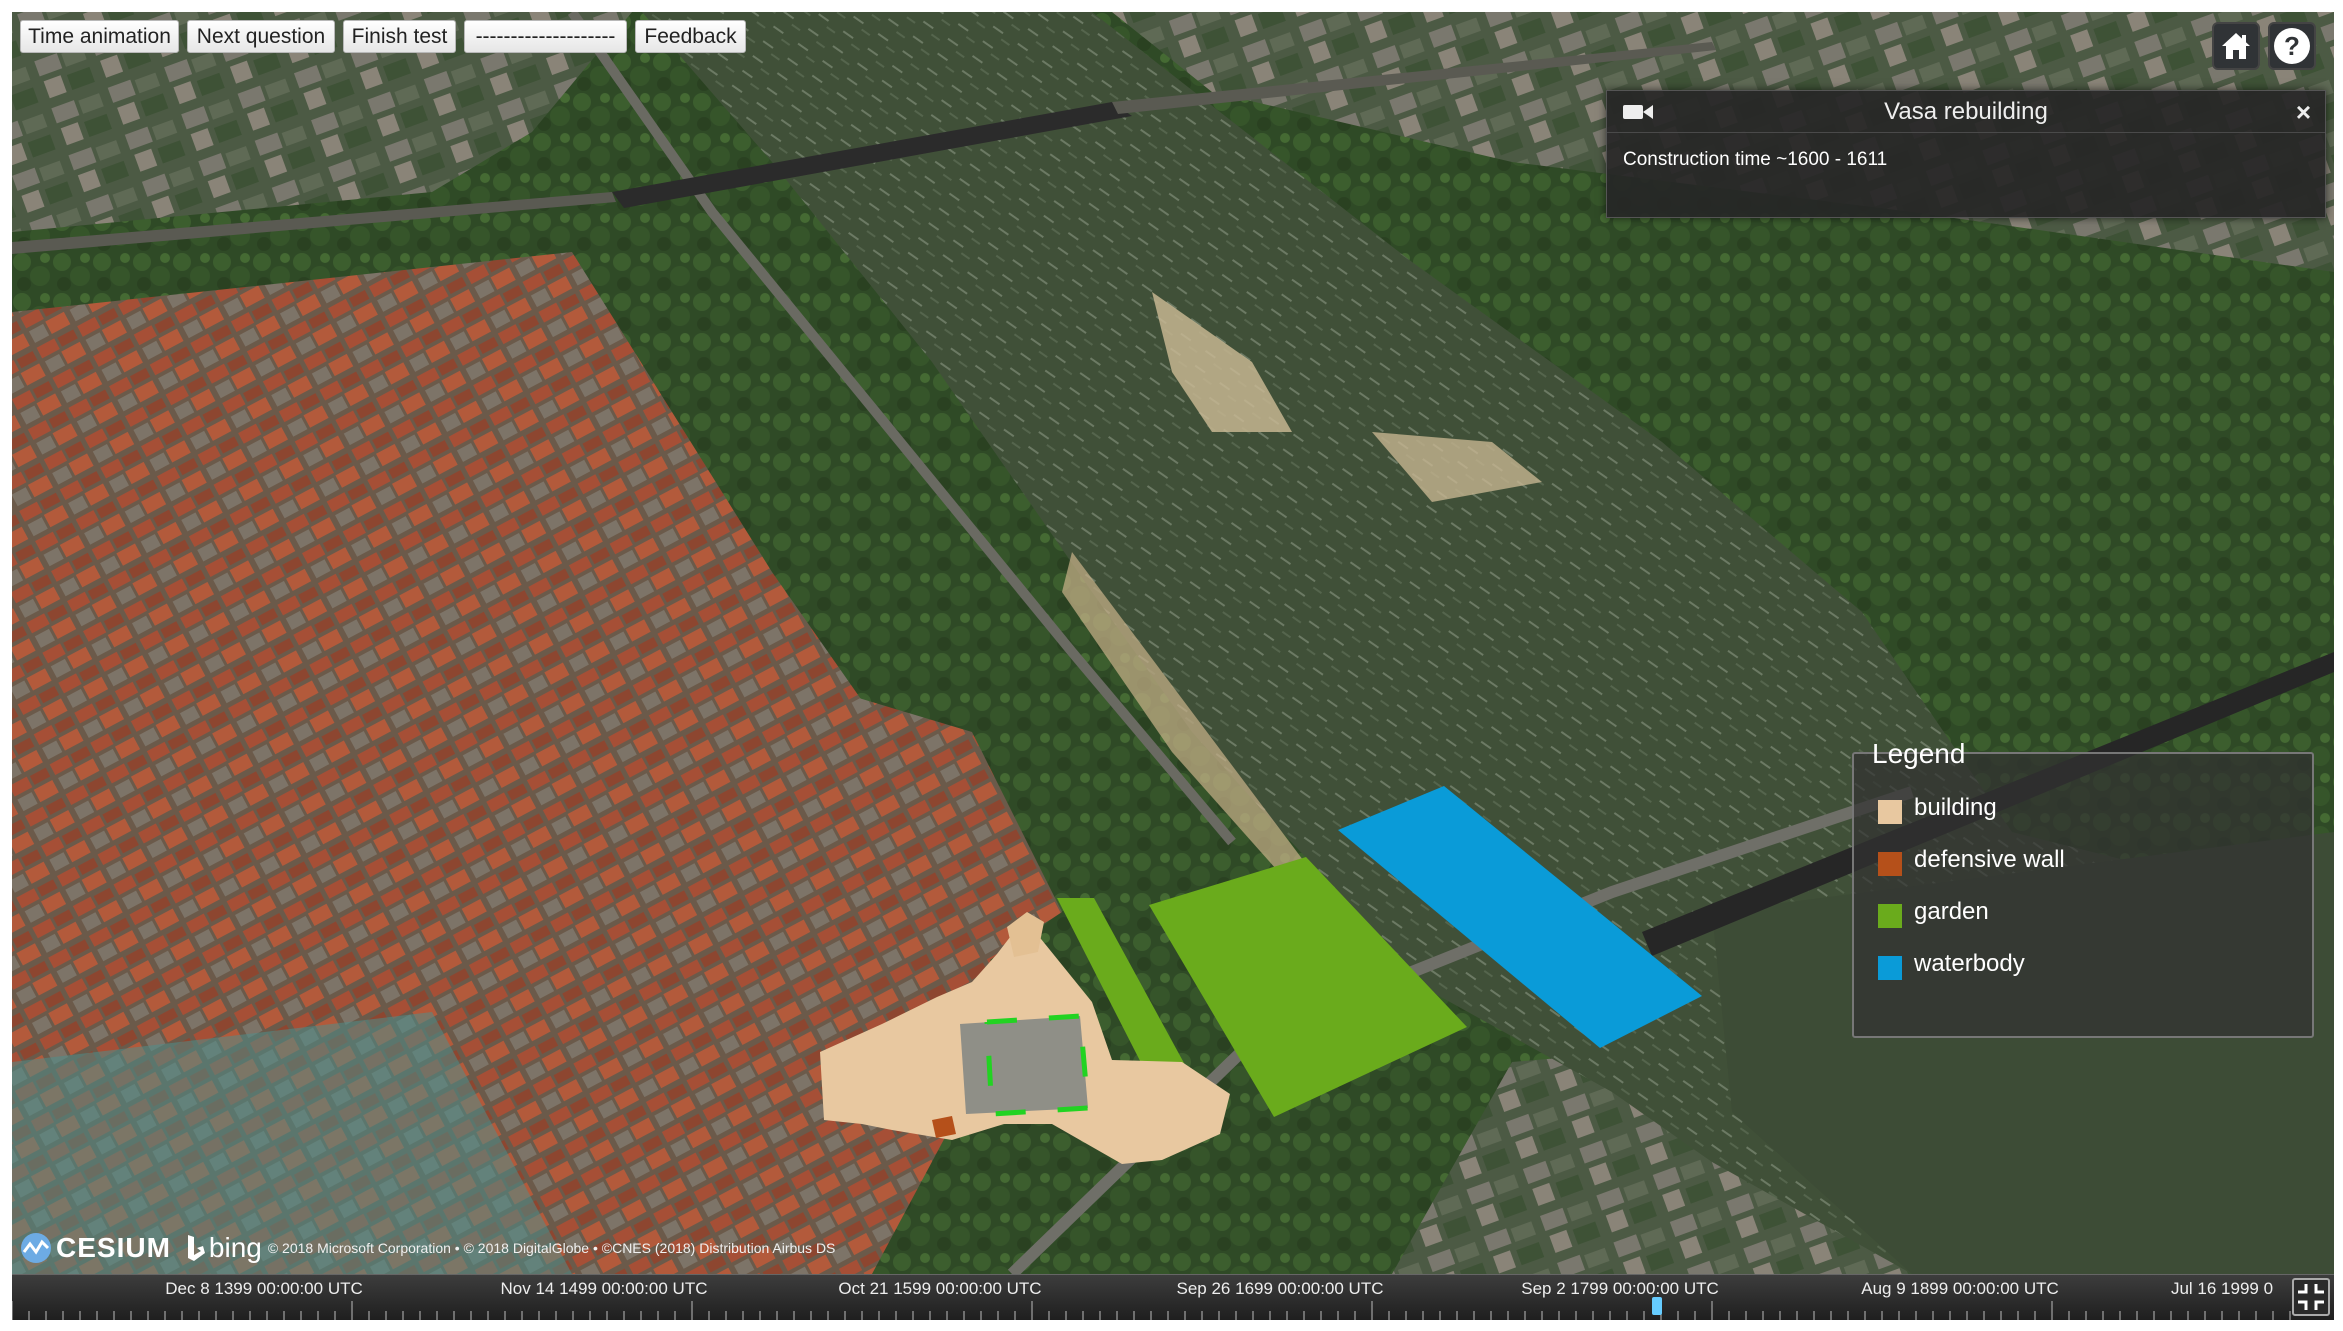  Describe the element at coordinates (1151, 1310) in the screenshot. I see `timeline-ticks` at that location.